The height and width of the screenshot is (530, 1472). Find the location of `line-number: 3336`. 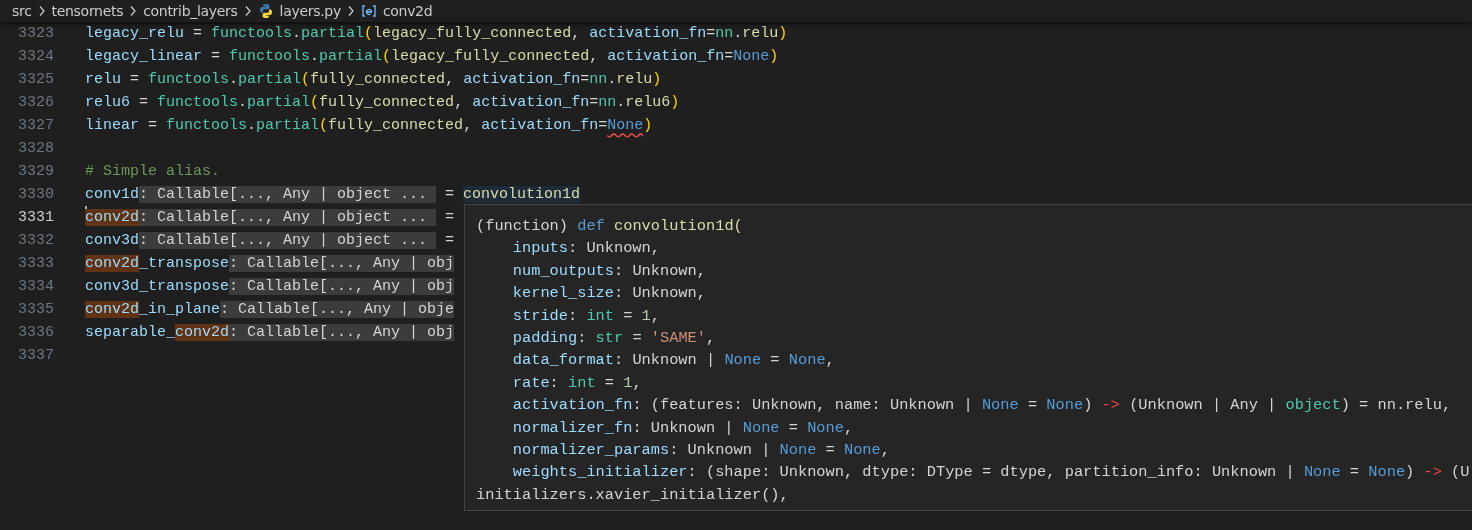

line-number: 3336 is located at coordinates (35, 333).